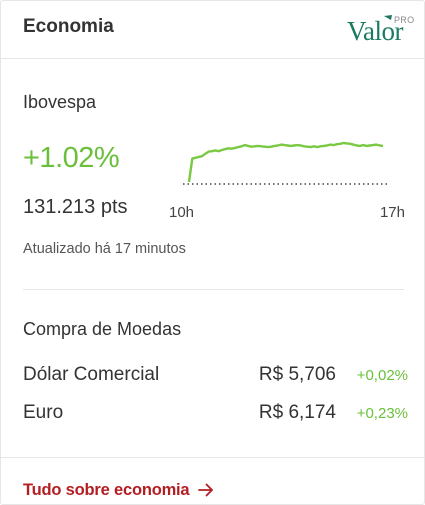  Describe the element at coordinates (91, 374) in the screenshot. I see `currency-name: Dólar Comercial` at that location.